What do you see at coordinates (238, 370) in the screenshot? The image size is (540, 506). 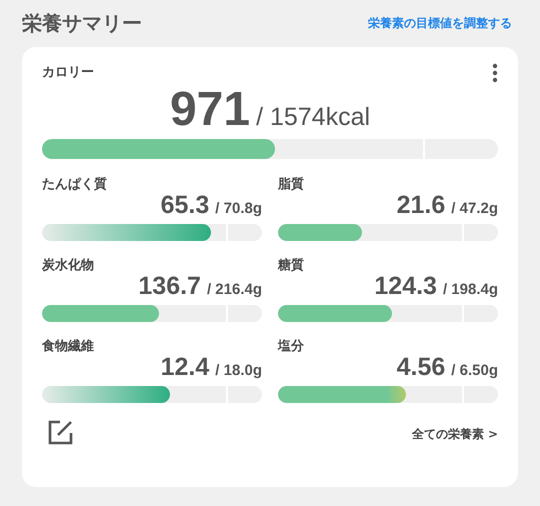 I see `nutrient-target: / 18.0g` at bounding box center [238, 370].